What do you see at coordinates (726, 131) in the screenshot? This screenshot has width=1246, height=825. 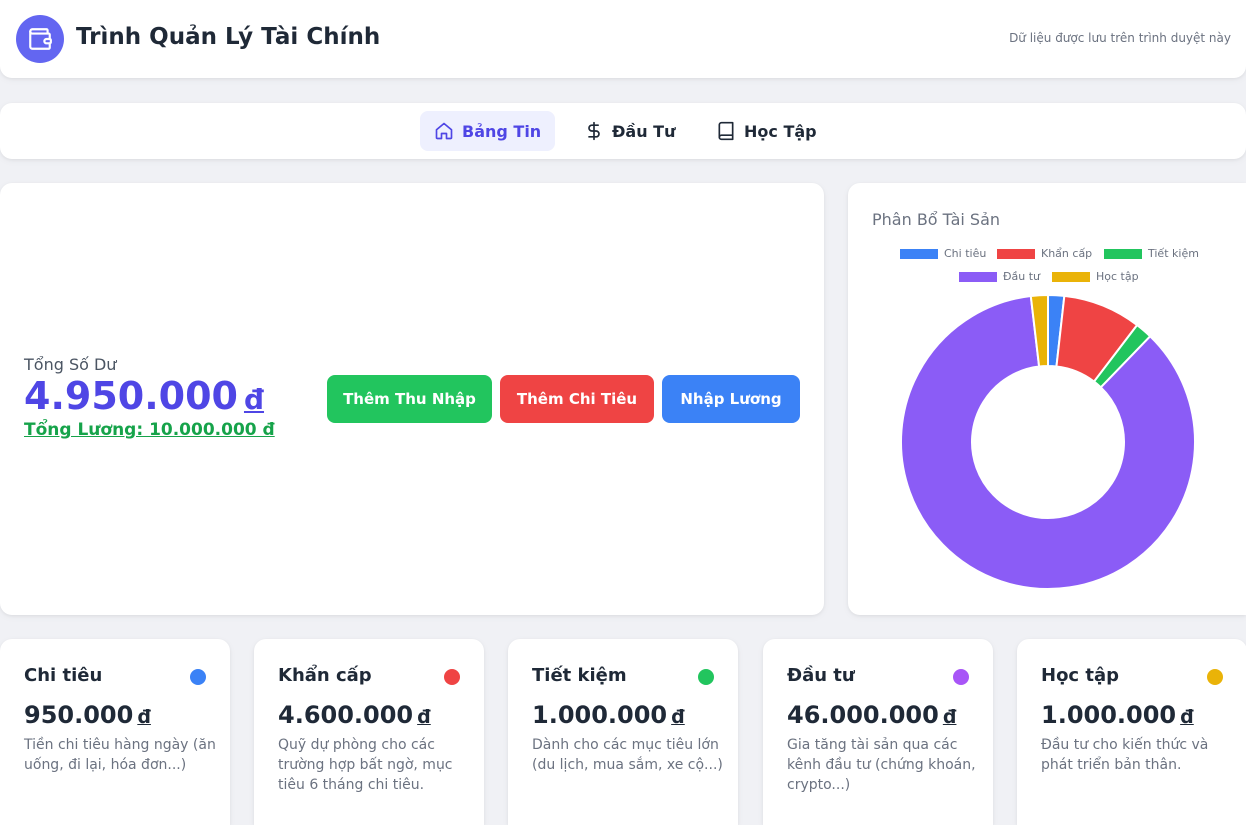 I see `book-icon` at bounding box center [726, 131].